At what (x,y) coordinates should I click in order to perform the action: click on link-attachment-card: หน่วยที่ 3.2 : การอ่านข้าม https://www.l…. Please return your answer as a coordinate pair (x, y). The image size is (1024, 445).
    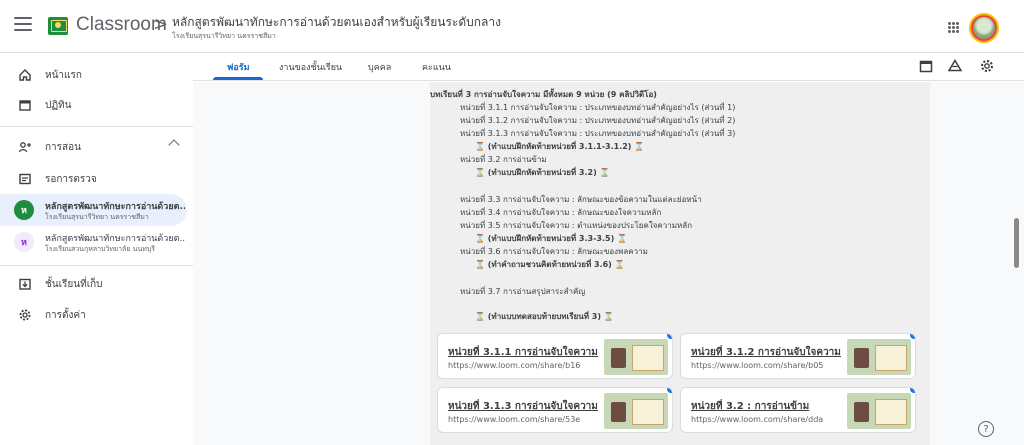
    Looking at the image, I should click on (798, 410).